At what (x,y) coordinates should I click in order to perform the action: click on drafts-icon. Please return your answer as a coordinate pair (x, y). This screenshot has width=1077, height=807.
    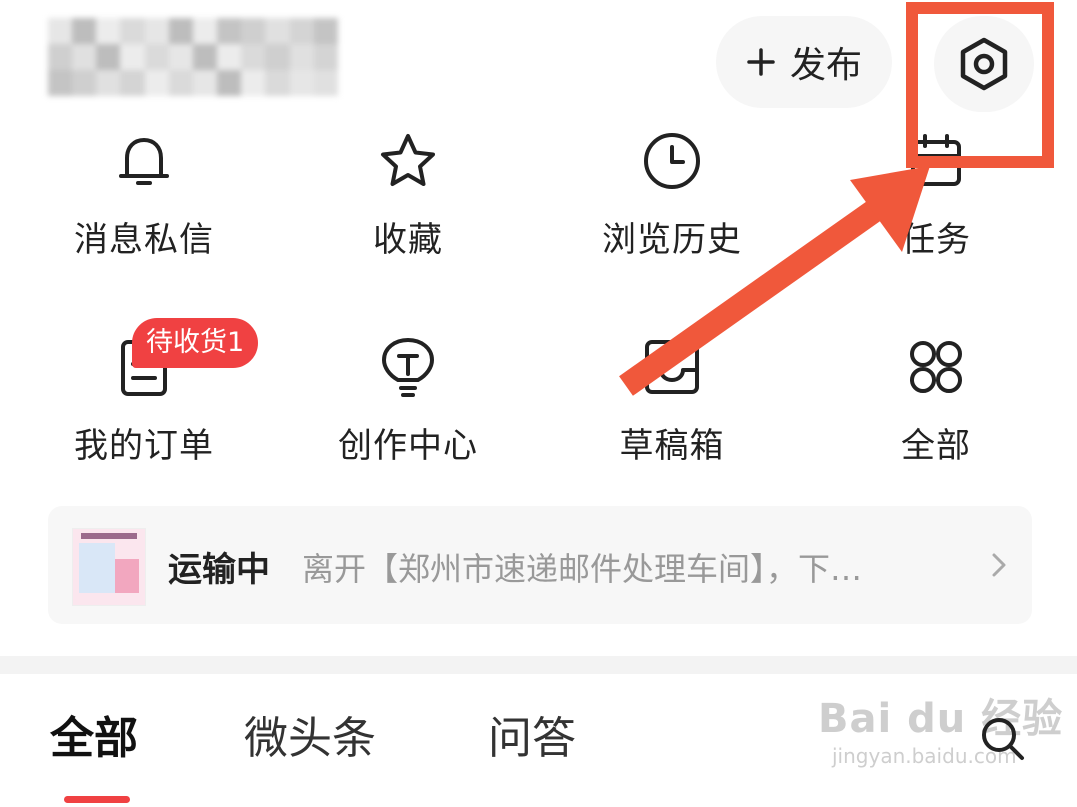
    Looking at the image, I should click on (672, 367).